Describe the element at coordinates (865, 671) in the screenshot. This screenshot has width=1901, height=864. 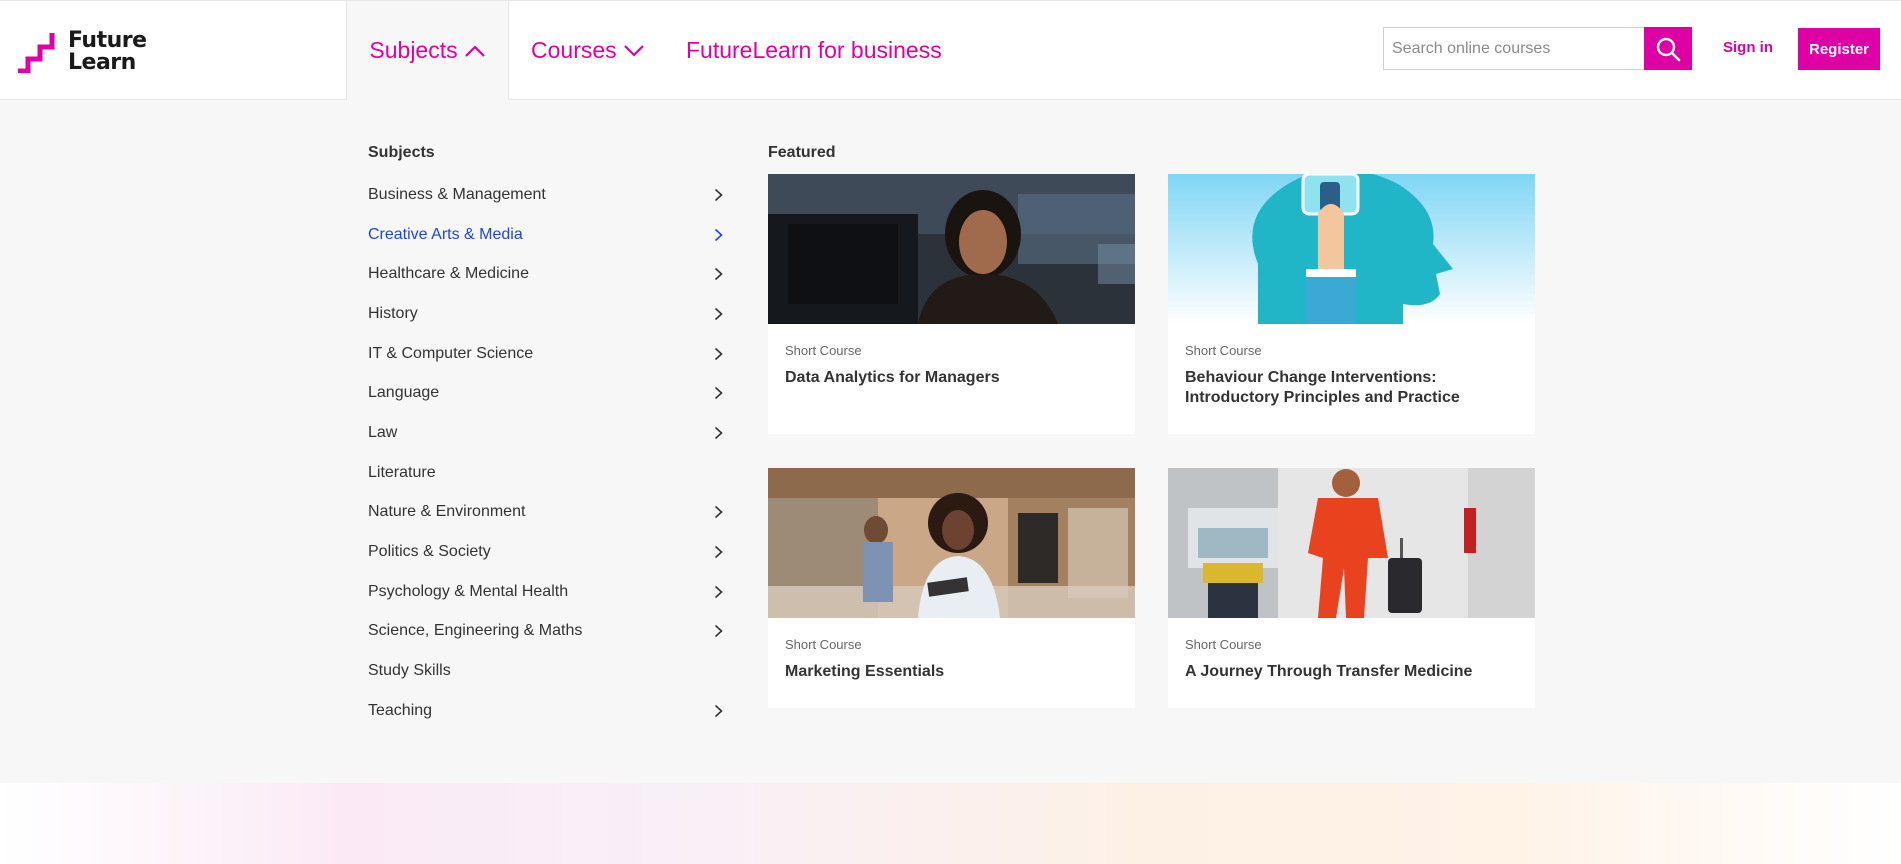
I see `card-title: Marketing Essentials` at that location.